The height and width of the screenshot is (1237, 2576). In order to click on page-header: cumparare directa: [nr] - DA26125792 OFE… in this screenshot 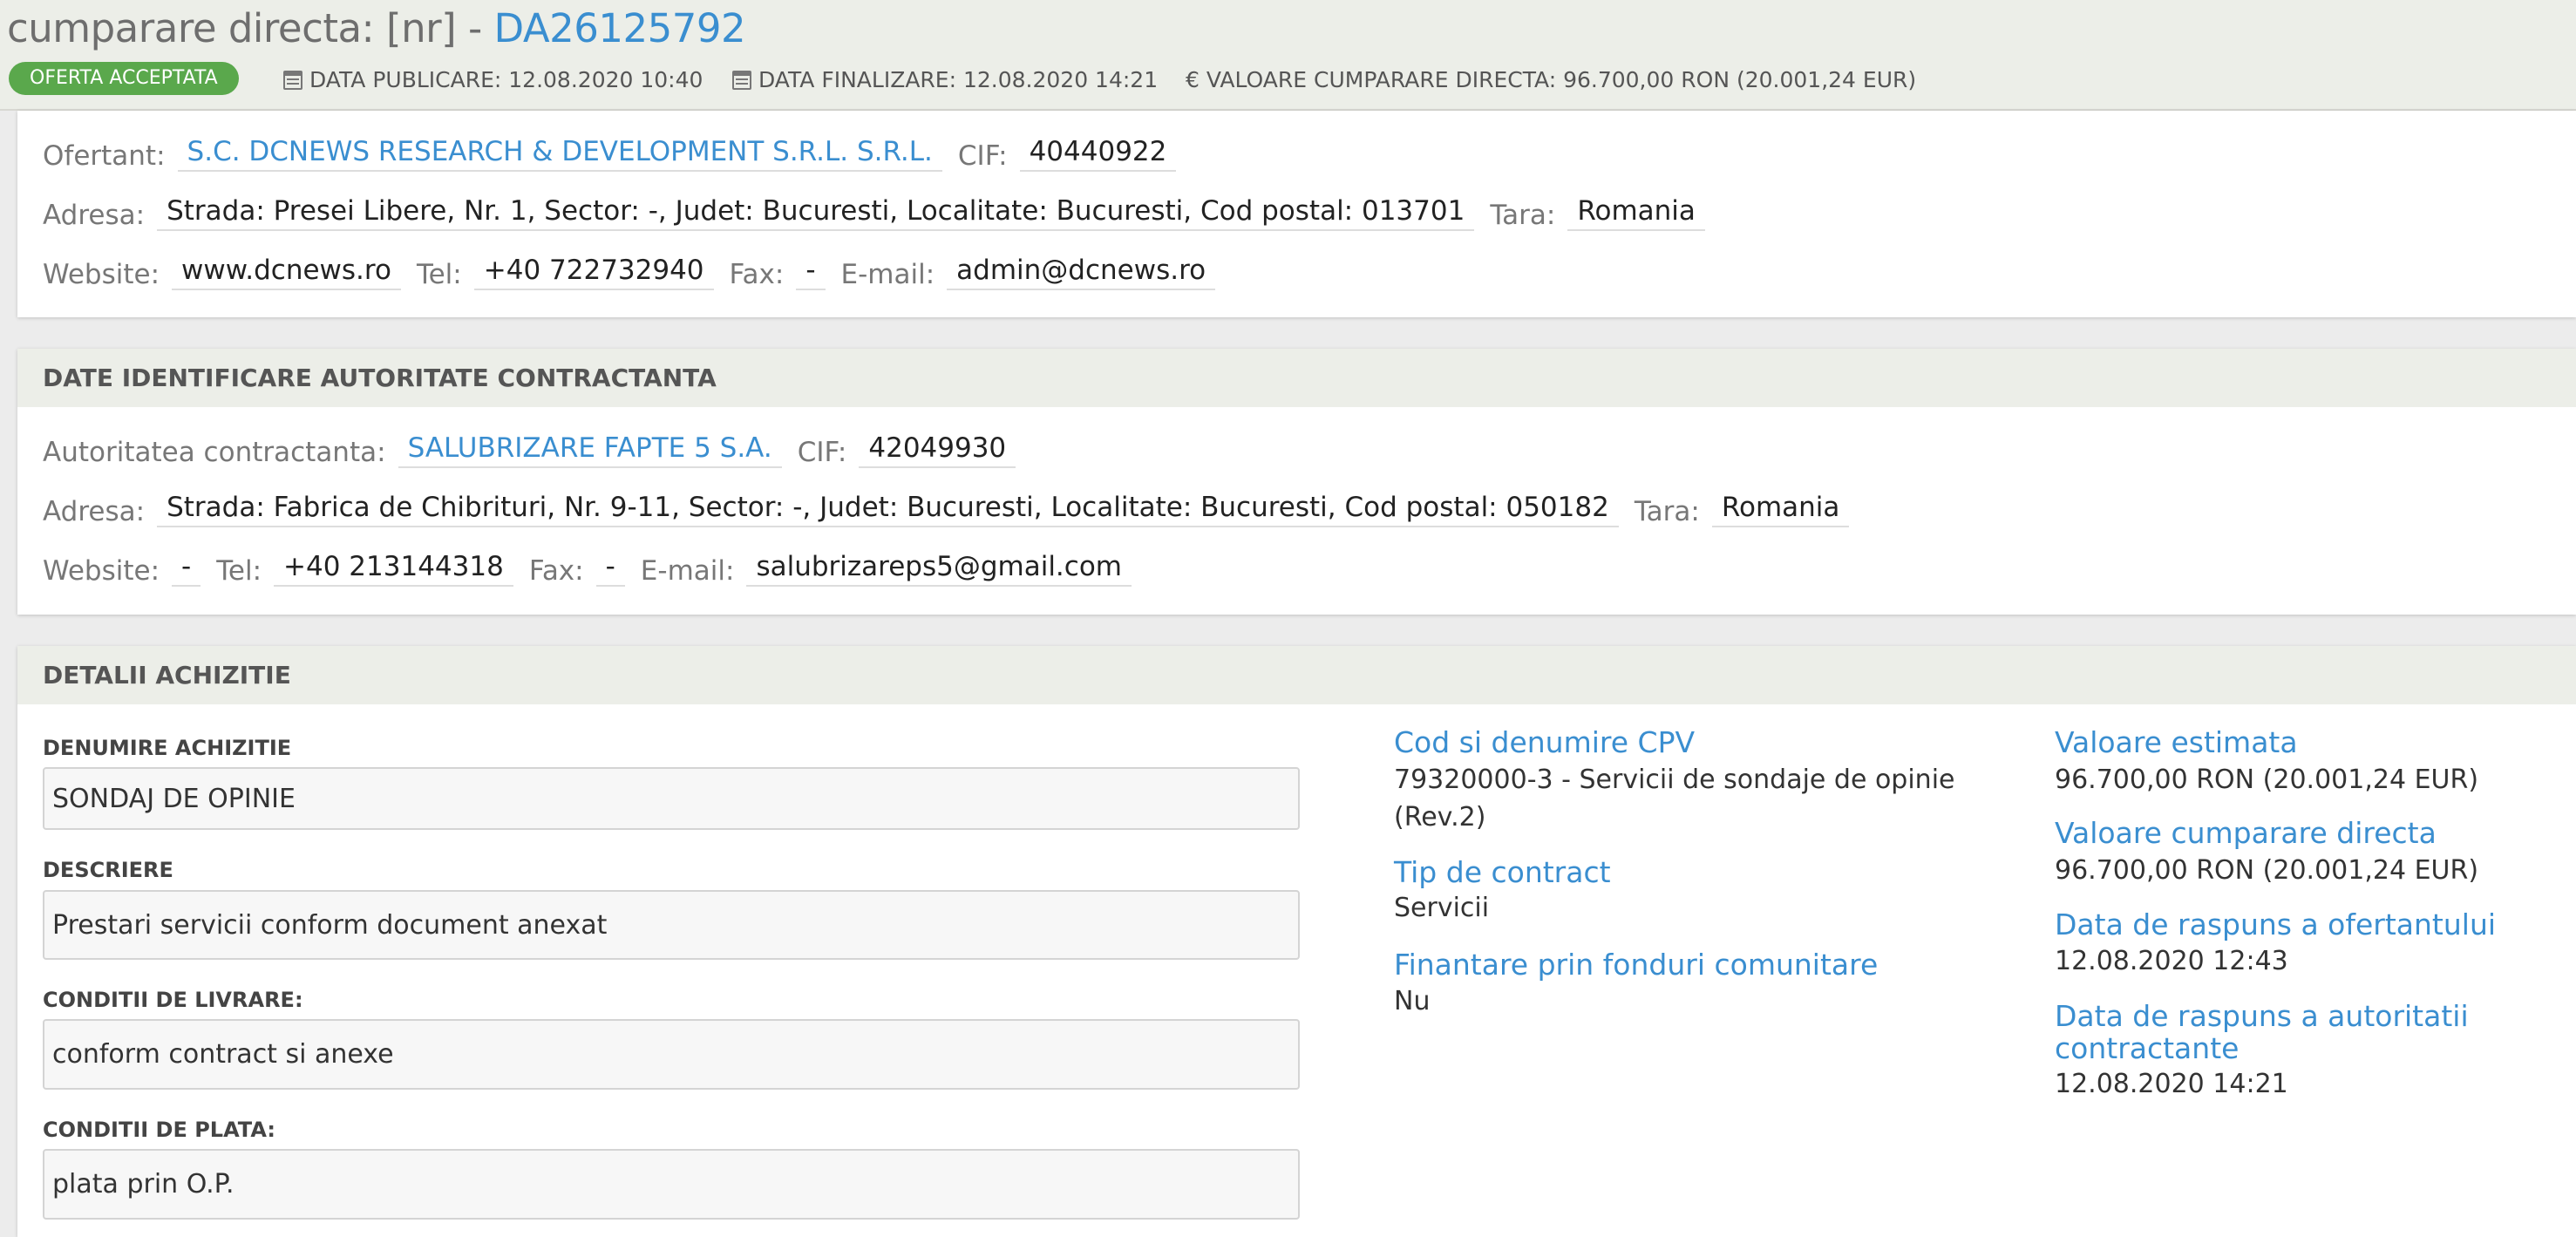, I will do `click(1288, 55)`.